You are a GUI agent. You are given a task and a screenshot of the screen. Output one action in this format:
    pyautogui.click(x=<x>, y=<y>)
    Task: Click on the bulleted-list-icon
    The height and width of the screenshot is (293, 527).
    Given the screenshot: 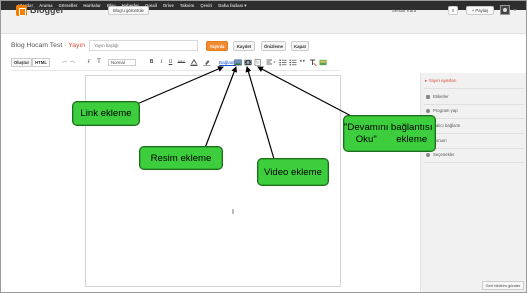 What is the action you would take?
    pyautogui.click(x=293, y=62)
    